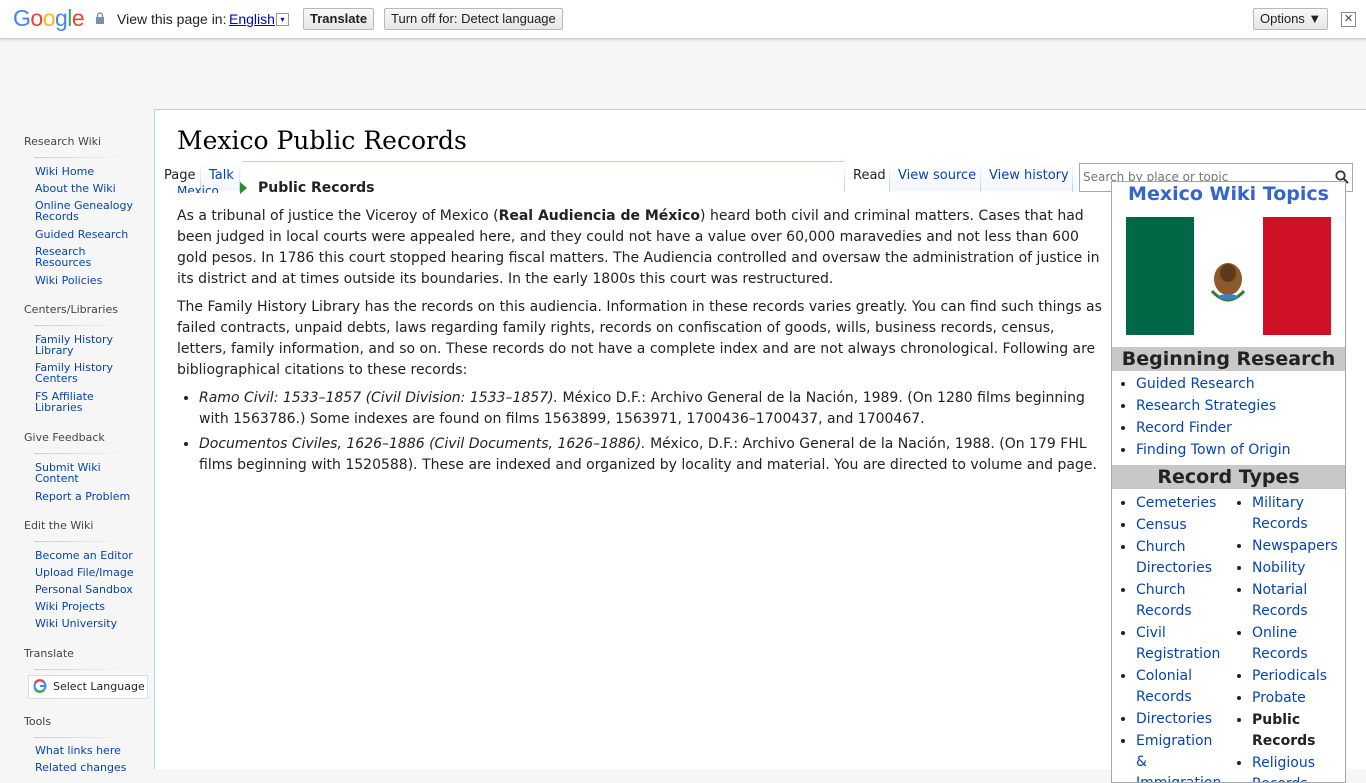  I want to click on list-item: Military Records, so click(1297, 514).